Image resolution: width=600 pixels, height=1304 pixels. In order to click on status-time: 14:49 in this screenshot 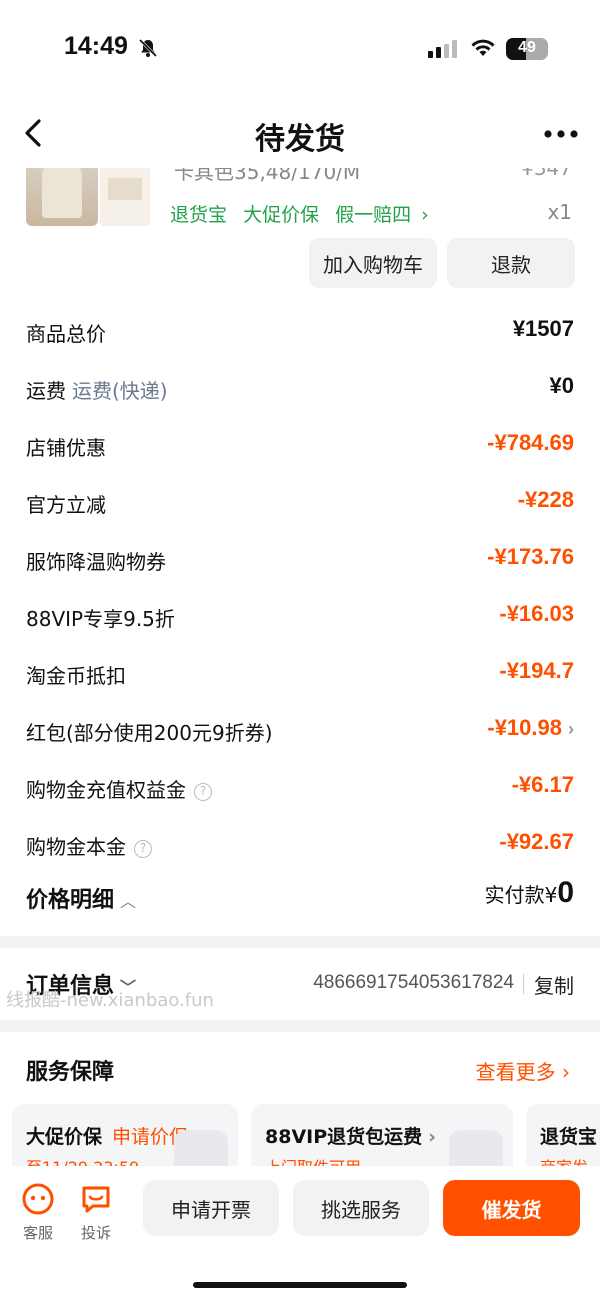, I will do `click(96, 46)`.